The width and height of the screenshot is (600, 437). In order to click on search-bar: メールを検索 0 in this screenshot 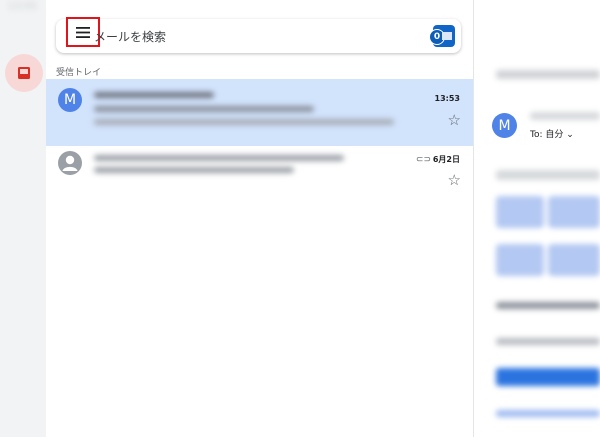, I will do `click(258, 35)`.